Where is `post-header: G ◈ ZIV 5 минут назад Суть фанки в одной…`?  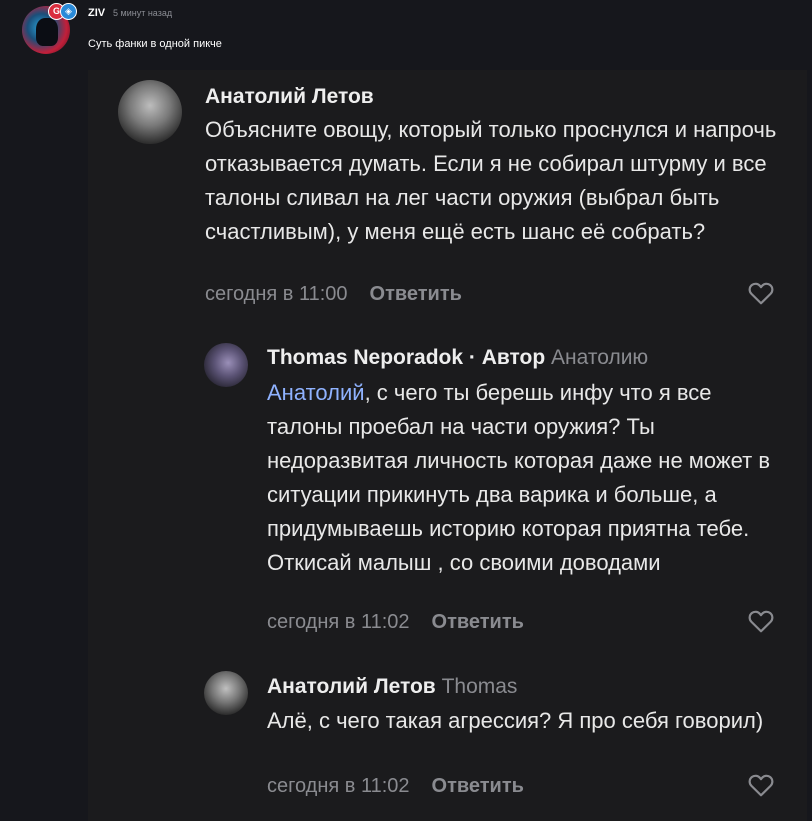
post-header: G ◈ ZIV 5 минут назад Суть фанки в одной… is located at coordinates (406, 35).